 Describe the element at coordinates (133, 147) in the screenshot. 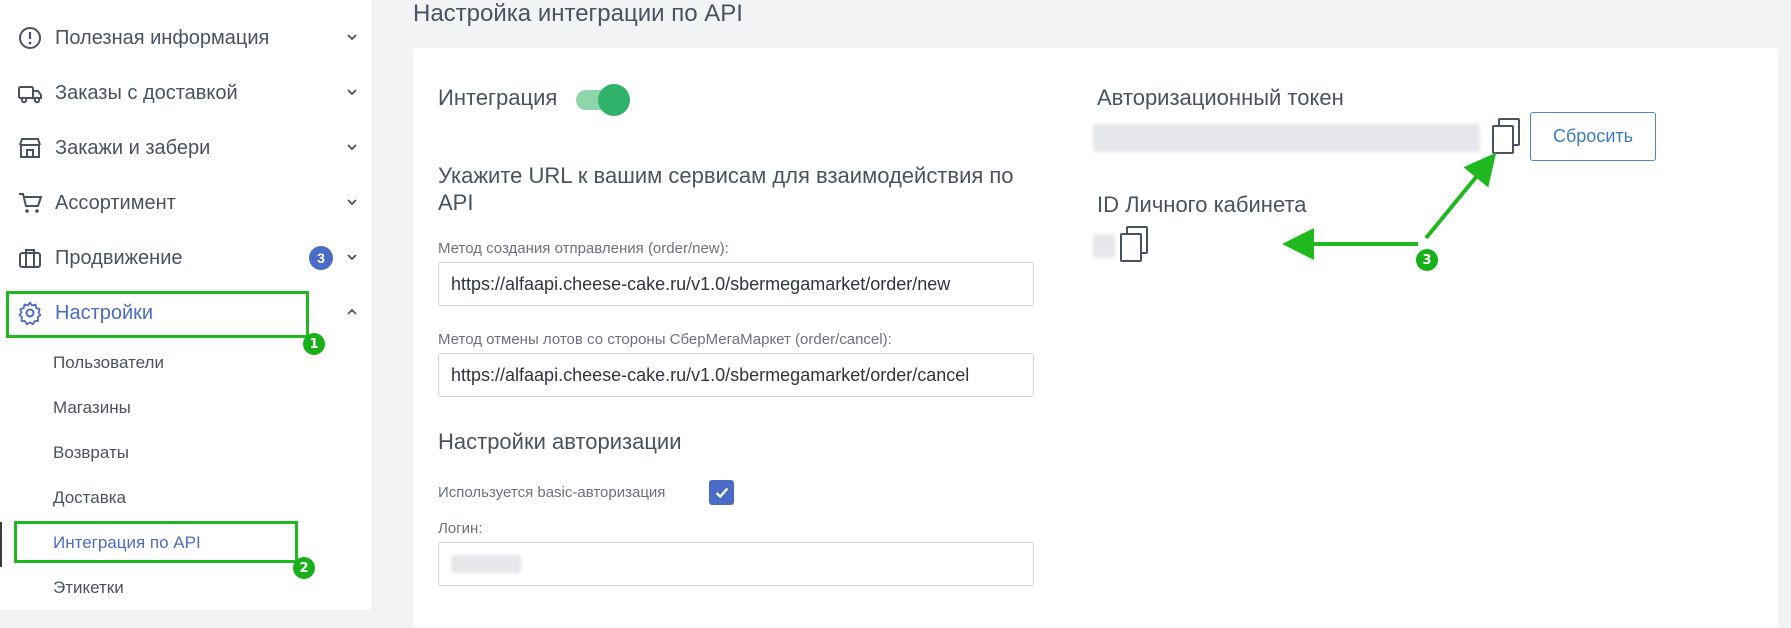

I see `sidebar-item-label: Закажи и забери` at that location.